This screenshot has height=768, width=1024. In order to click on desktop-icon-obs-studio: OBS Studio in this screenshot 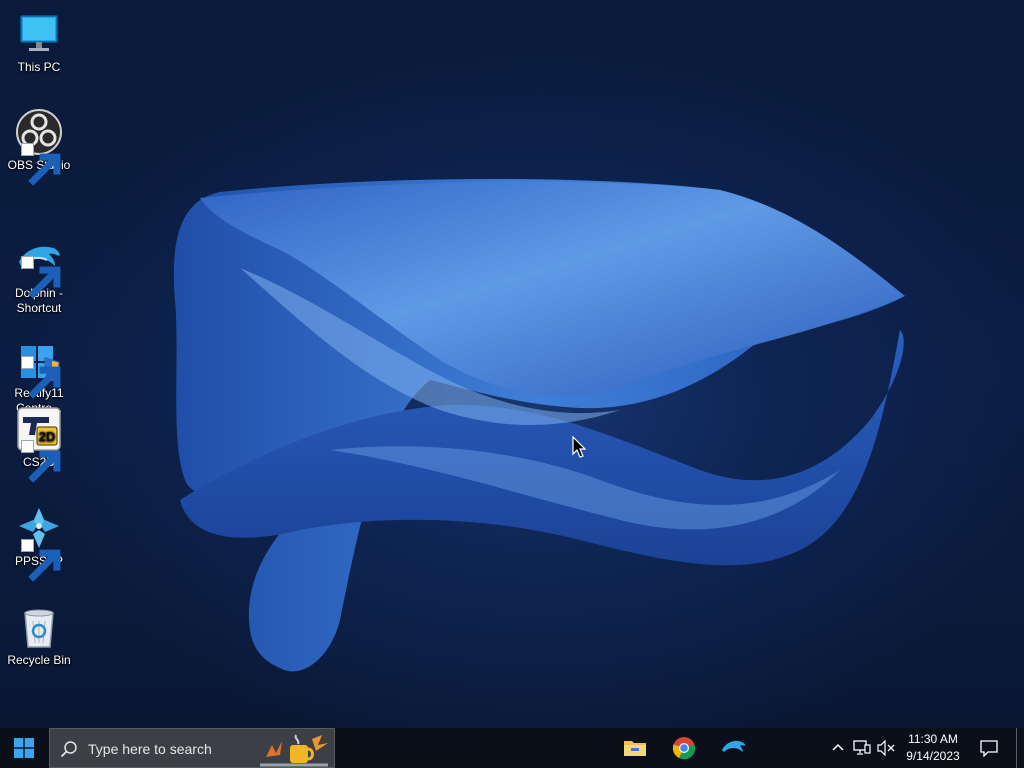, I will do `click(39, 147)`.